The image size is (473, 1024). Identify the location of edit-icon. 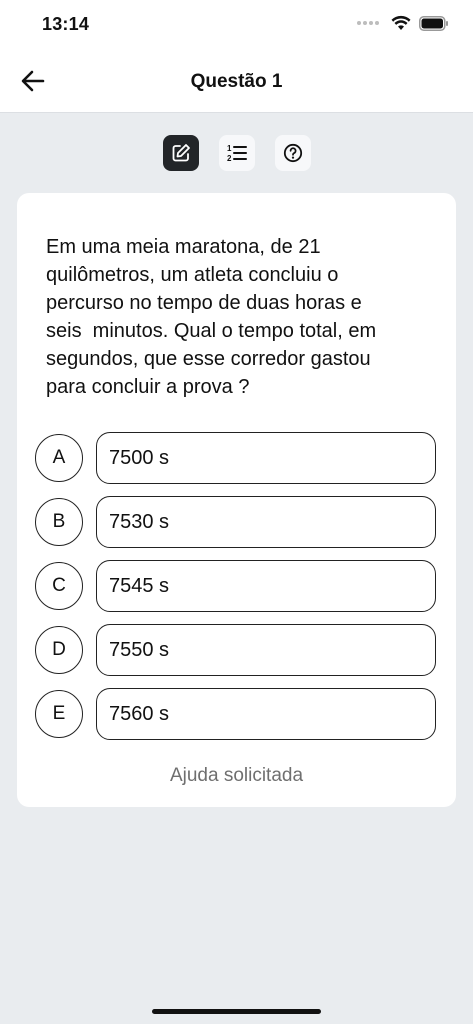
(181, 153).